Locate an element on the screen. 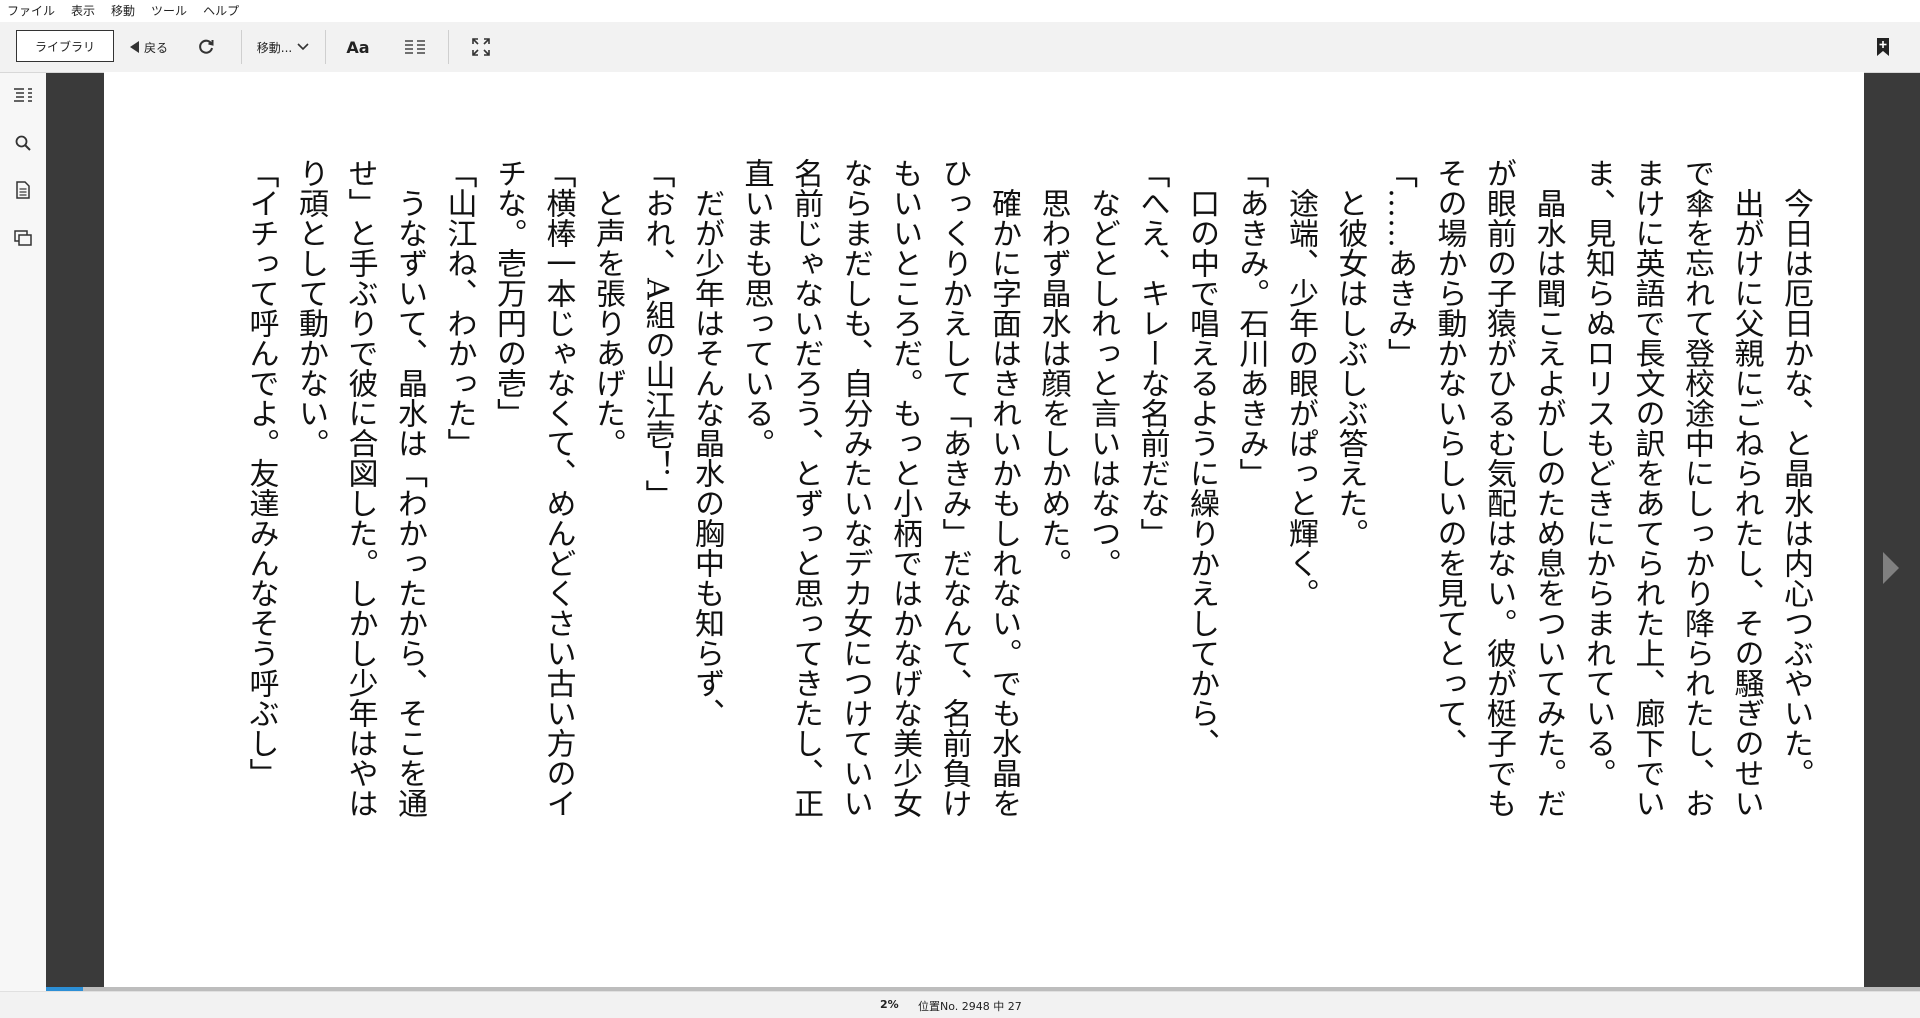 The image size is (1920, 1018). fullscreen-button is located at coordinates (481, 47).